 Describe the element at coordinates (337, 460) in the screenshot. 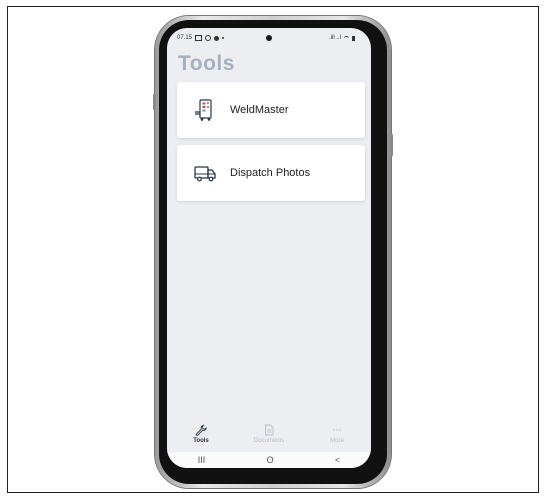

I see `back-button: <` at that location.